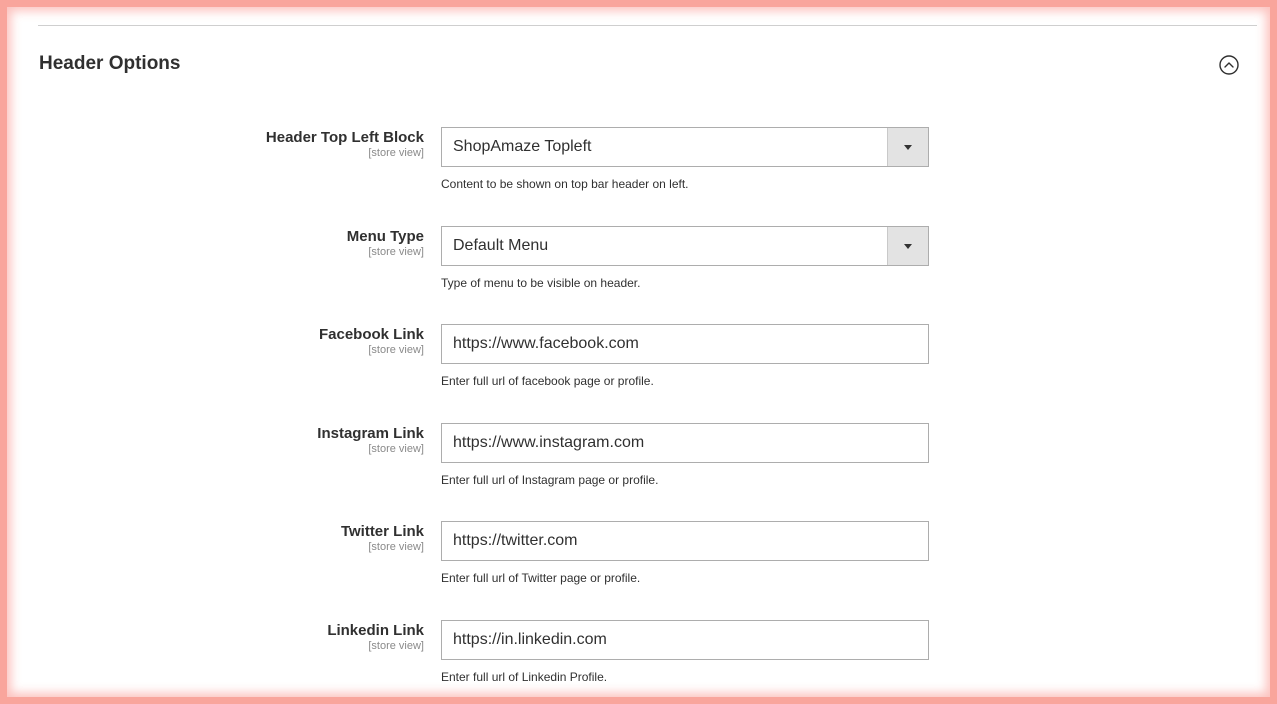 The width and height of the screenshot is (1277, 704). I want to click on linkedin-link-input: https://in.linkedin.com, so click(685, 640).